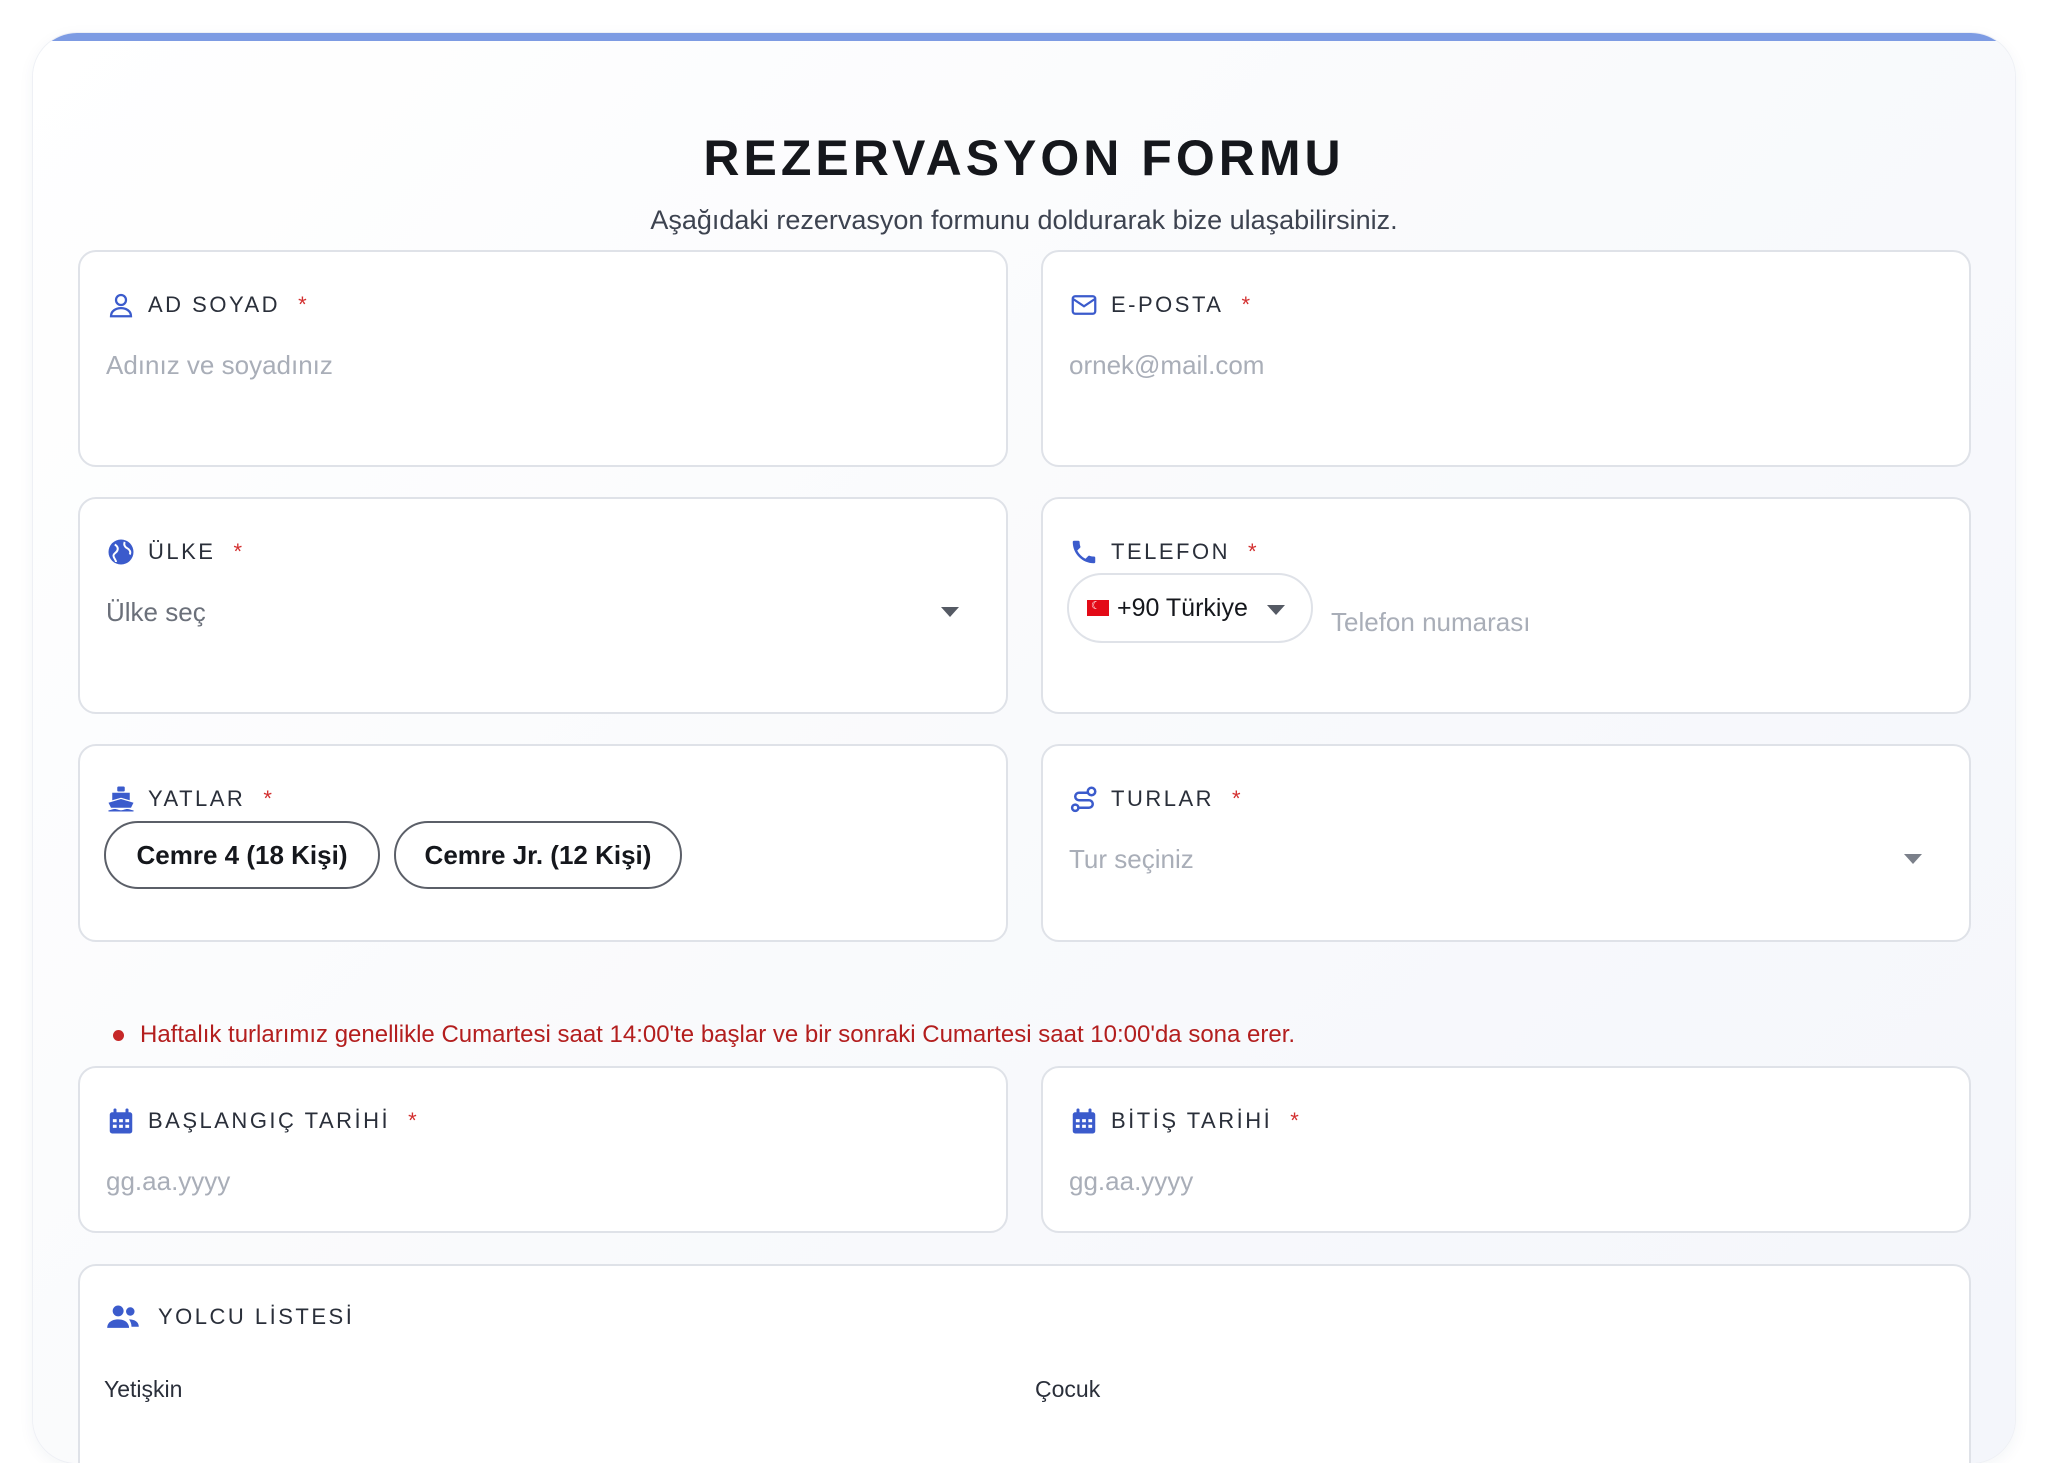 This screenshot has height=1463, width=2048. I want to click on yachts-label: YATLAR *, so click(189, 799).